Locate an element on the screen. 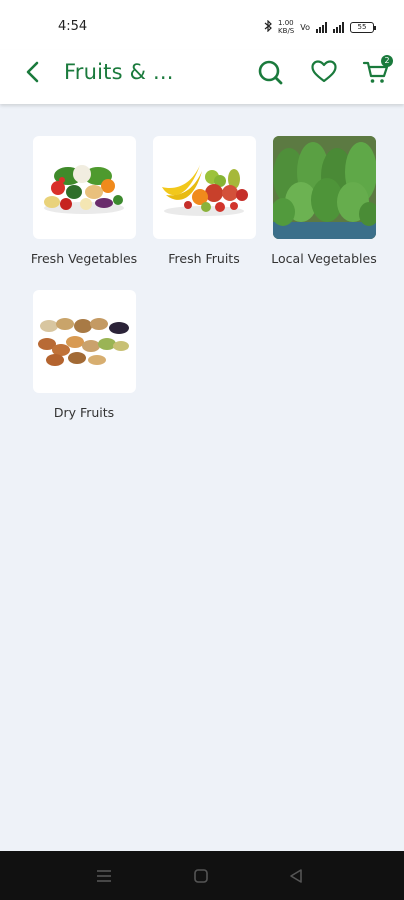 This screenshot has height=900, width=404. network-speed-value: 1.00 is located at coordinates (286, 23).